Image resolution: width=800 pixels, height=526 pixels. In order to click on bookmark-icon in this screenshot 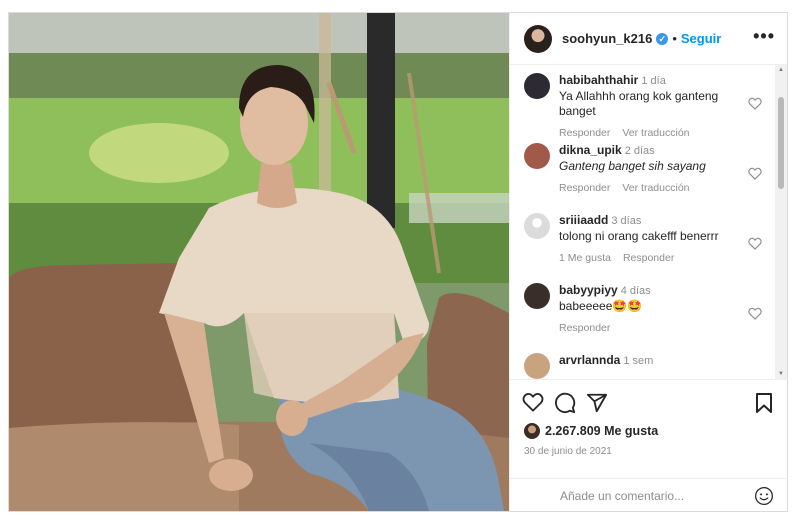, I will do `click(764, 403)`.